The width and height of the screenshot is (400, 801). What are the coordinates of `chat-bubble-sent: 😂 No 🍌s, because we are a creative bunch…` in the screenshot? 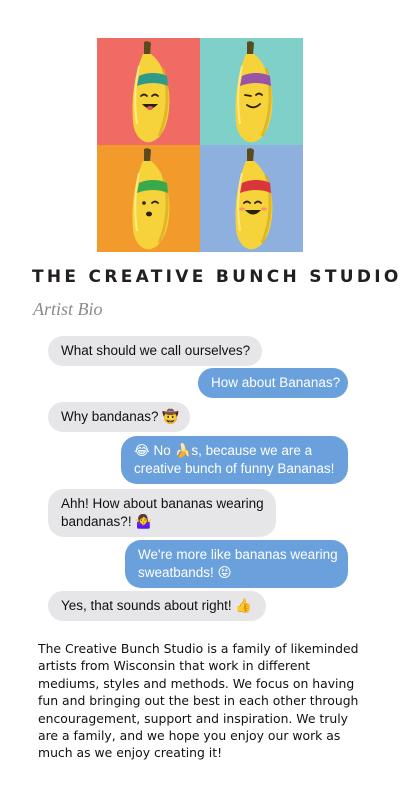 It's located at (234, 460).